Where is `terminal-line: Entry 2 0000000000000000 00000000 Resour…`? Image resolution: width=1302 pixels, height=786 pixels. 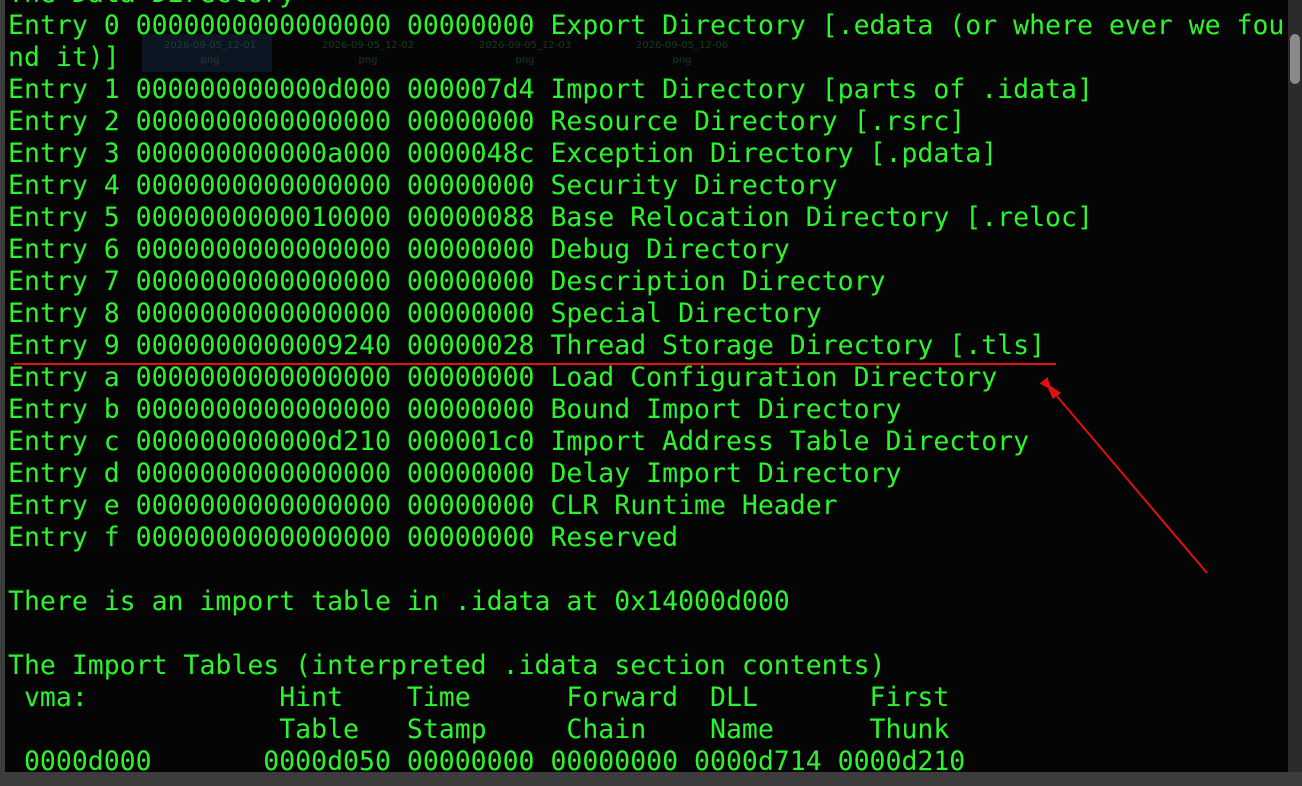
terminal-line: Entry 2 0000000000000000 00000000 Resour… is located at coordinates (487, 121).